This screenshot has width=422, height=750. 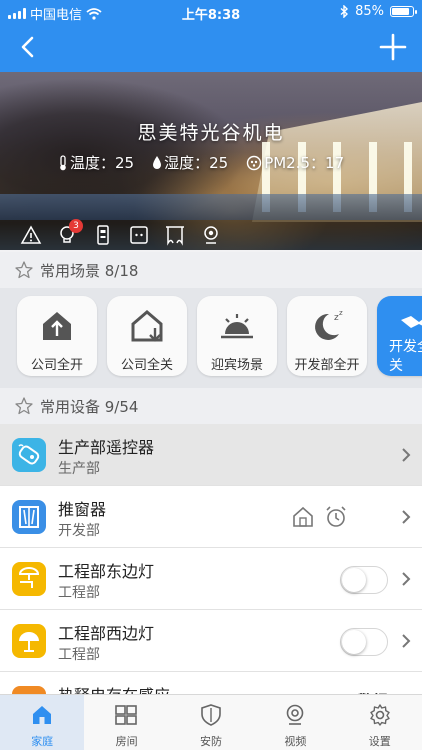 I want to click on warning-icon, so click(x=31, y=235).